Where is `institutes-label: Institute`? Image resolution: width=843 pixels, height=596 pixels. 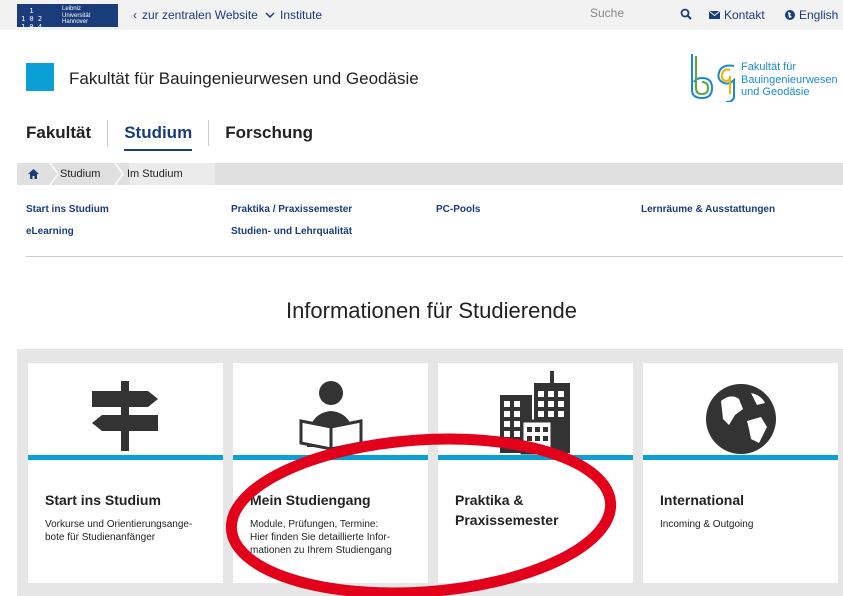
institutes-label: Institute is located at coordinates (301, 15).